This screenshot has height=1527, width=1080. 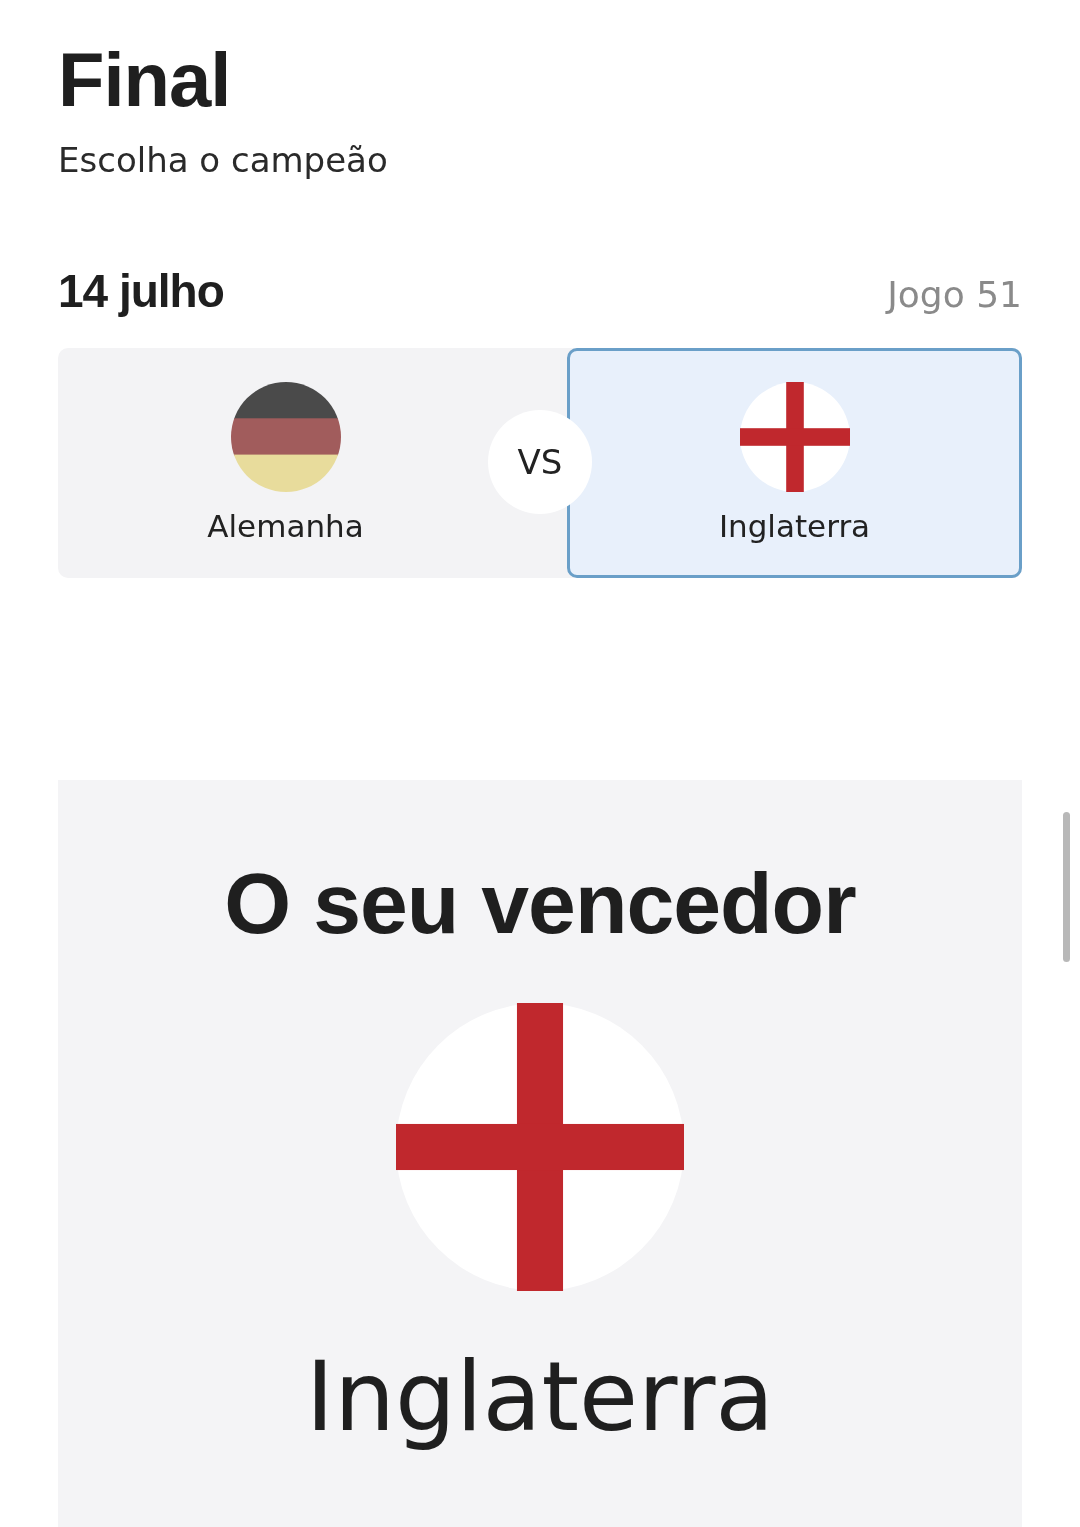 What do you see at coordinates (1066, 887) in the screenshot?
I see `scrollbar` at bounding box center [1066, 887].